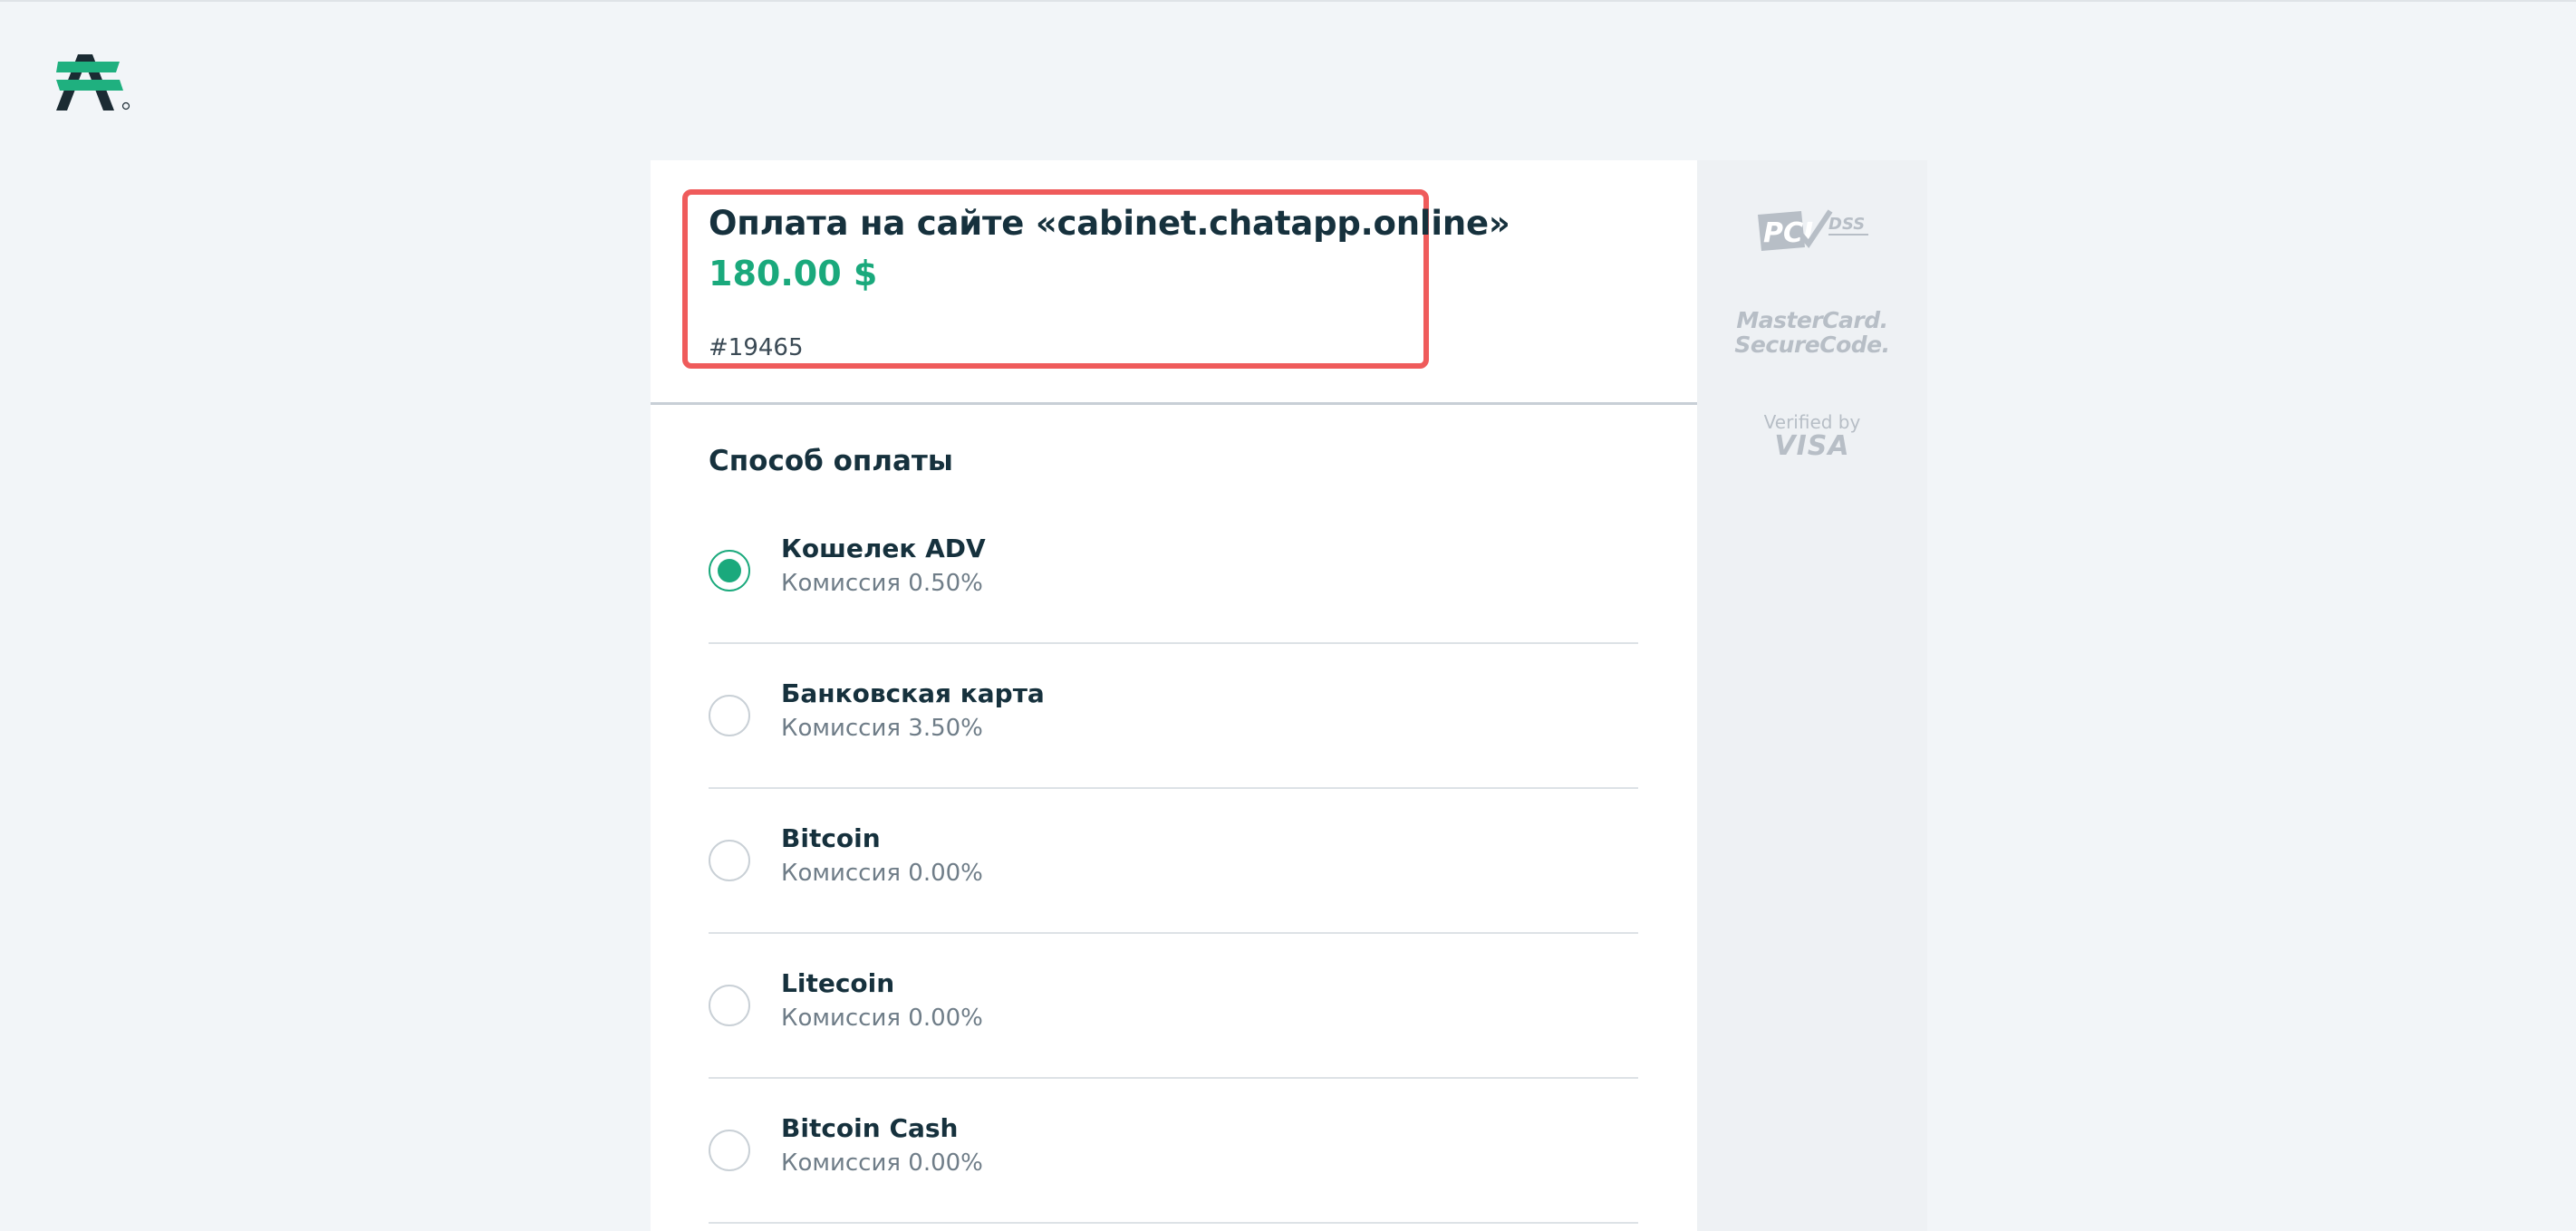  Describe the element at coordinates (1173, 571) in the screenshot. I see `payment-method-adv-wallet: Кошелек ADV Комиссия 0.50%` at that location.